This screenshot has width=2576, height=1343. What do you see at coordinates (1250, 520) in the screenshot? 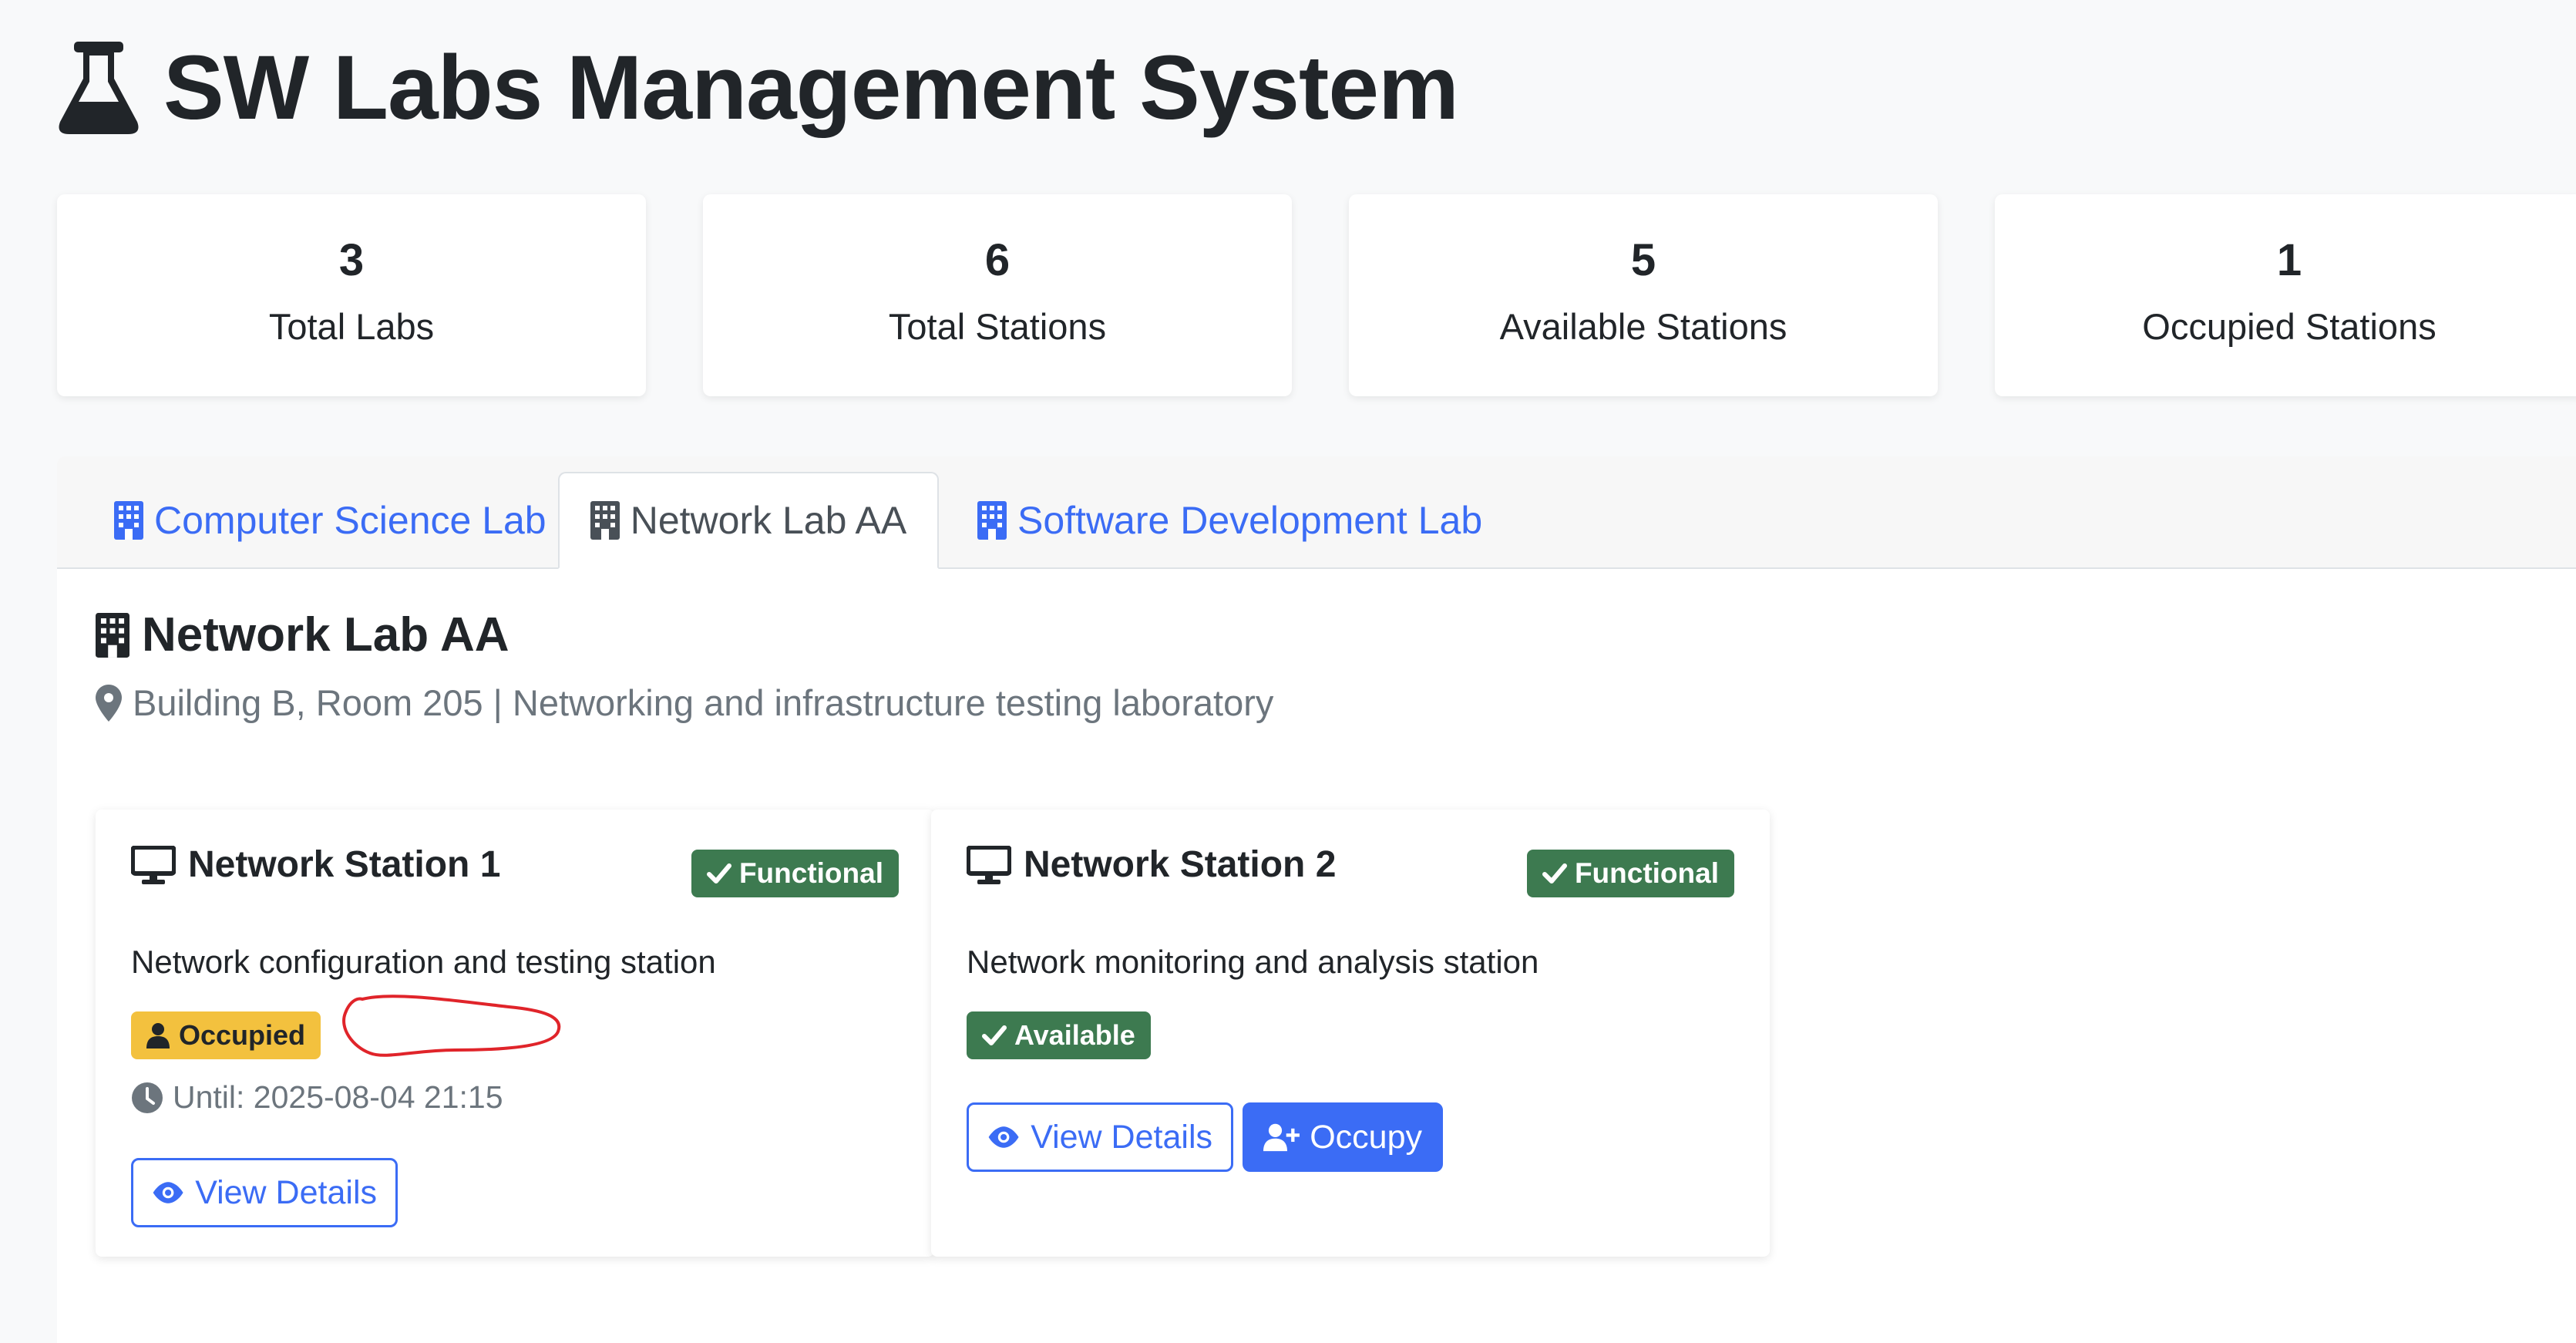
I see `tab-label: Software Development Lab` at bounding box center [1250, 520].